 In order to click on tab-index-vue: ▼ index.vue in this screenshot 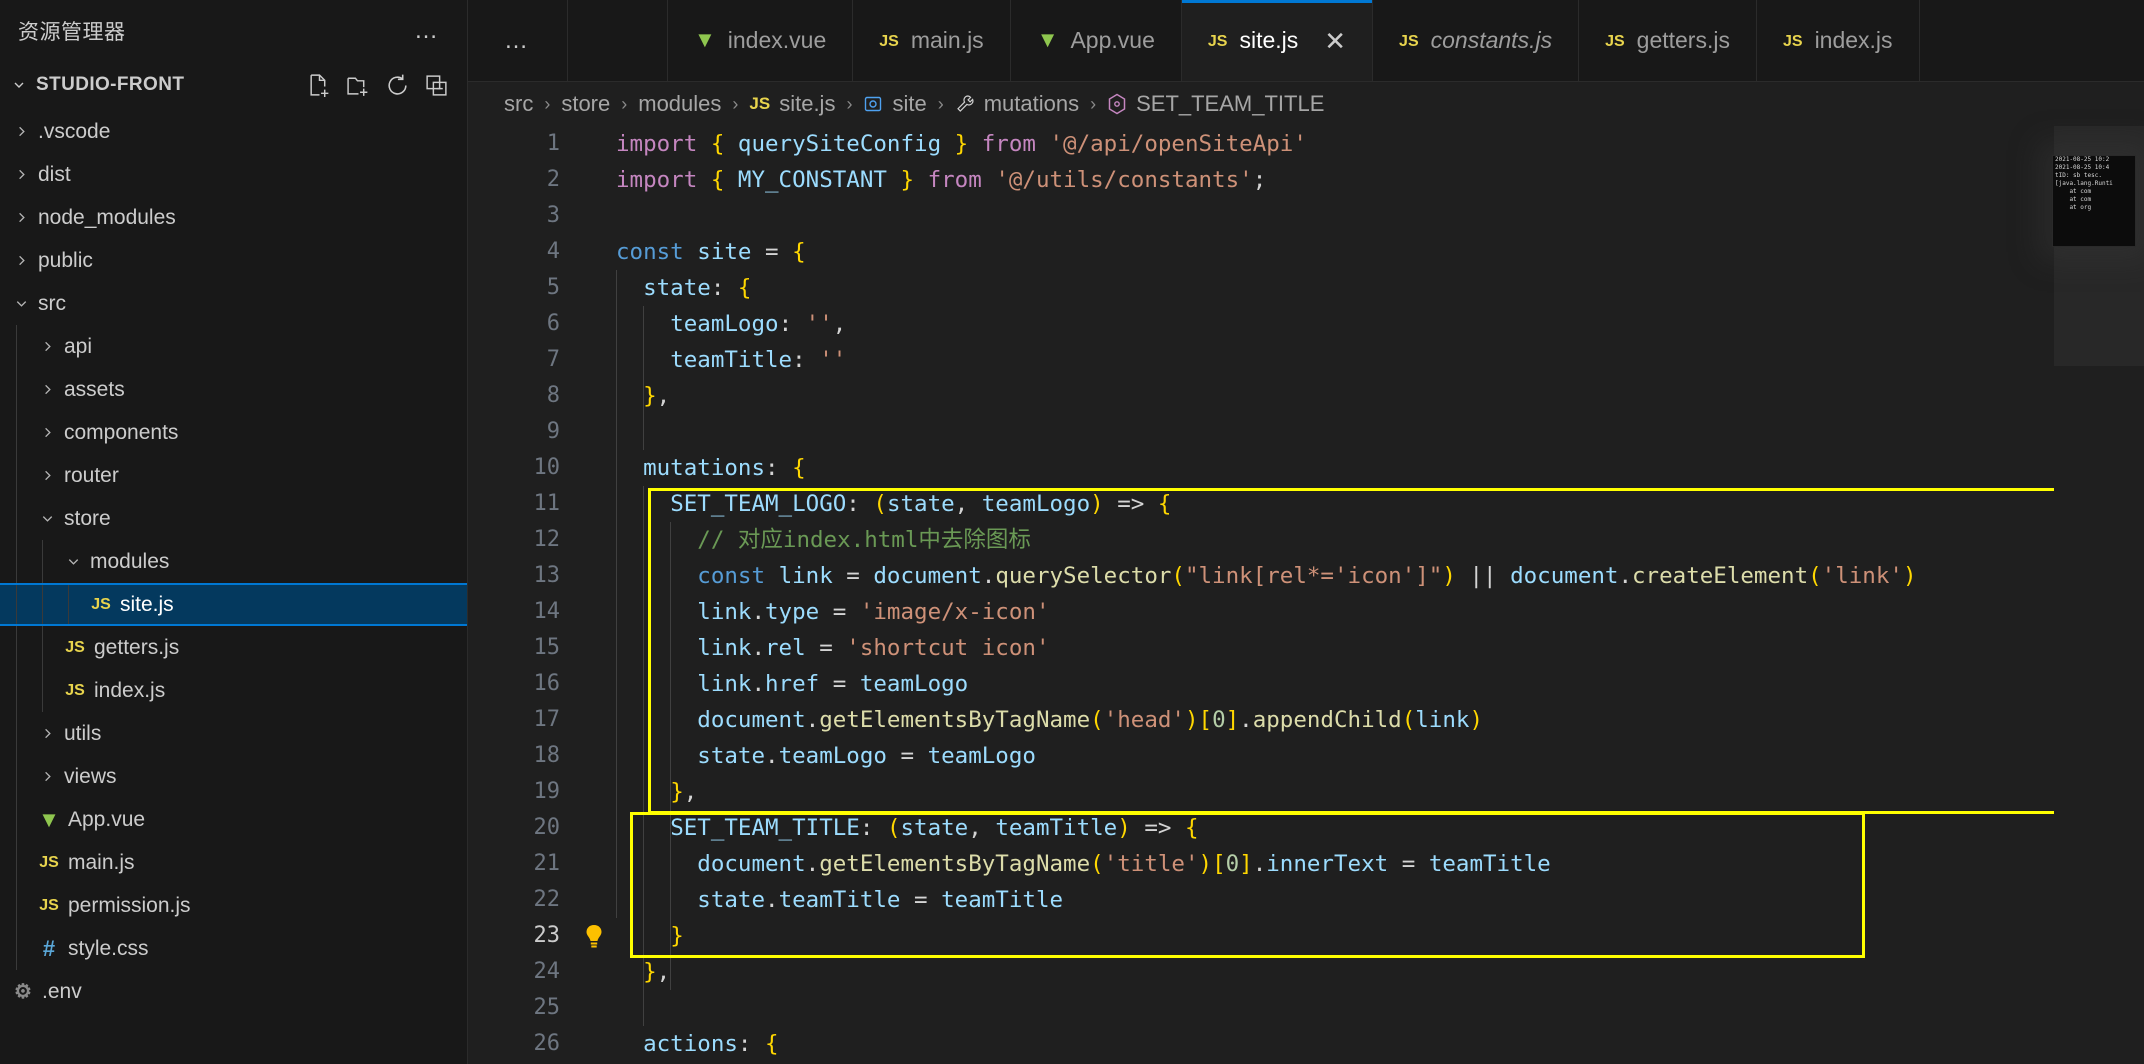, I will do `click(761, 40)`.